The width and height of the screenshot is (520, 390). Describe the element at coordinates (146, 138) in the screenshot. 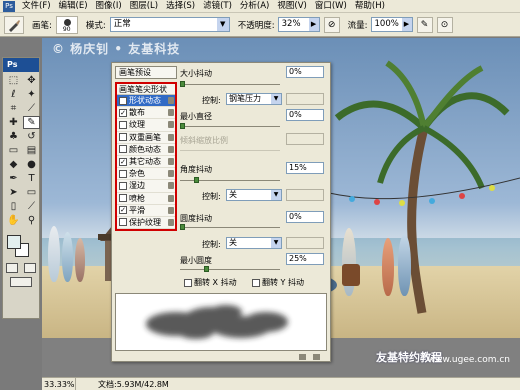

I see `brush-option-item: 双重画笔` at that location.